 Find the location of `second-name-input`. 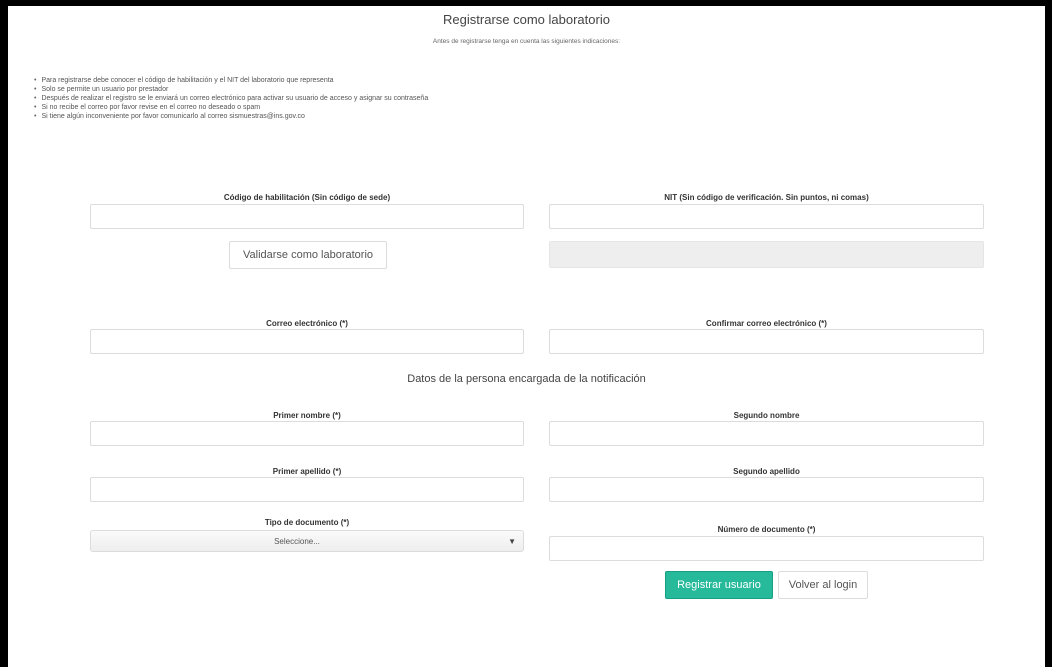

second-name-input is located at coordinates (766, 433).